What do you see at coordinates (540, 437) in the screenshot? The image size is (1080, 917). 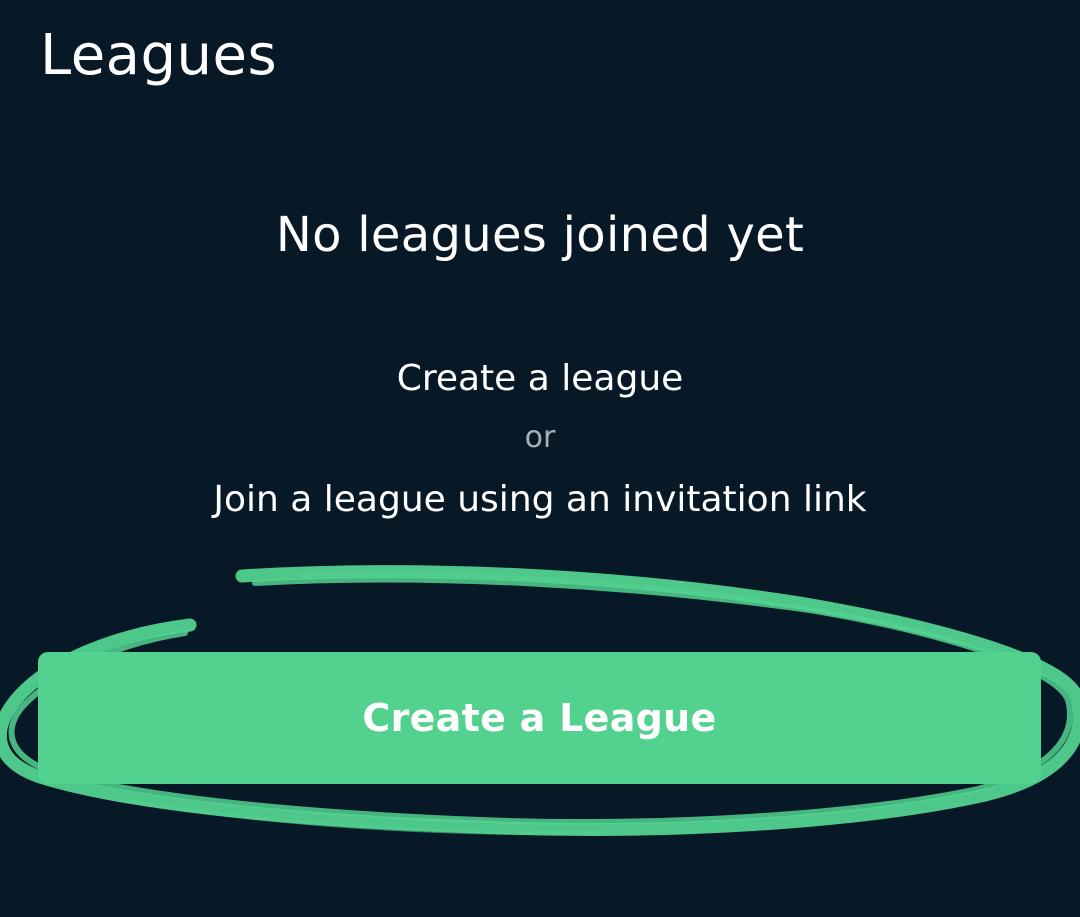 I see `hint-or-separator: or` at bounding box center [540, 437].